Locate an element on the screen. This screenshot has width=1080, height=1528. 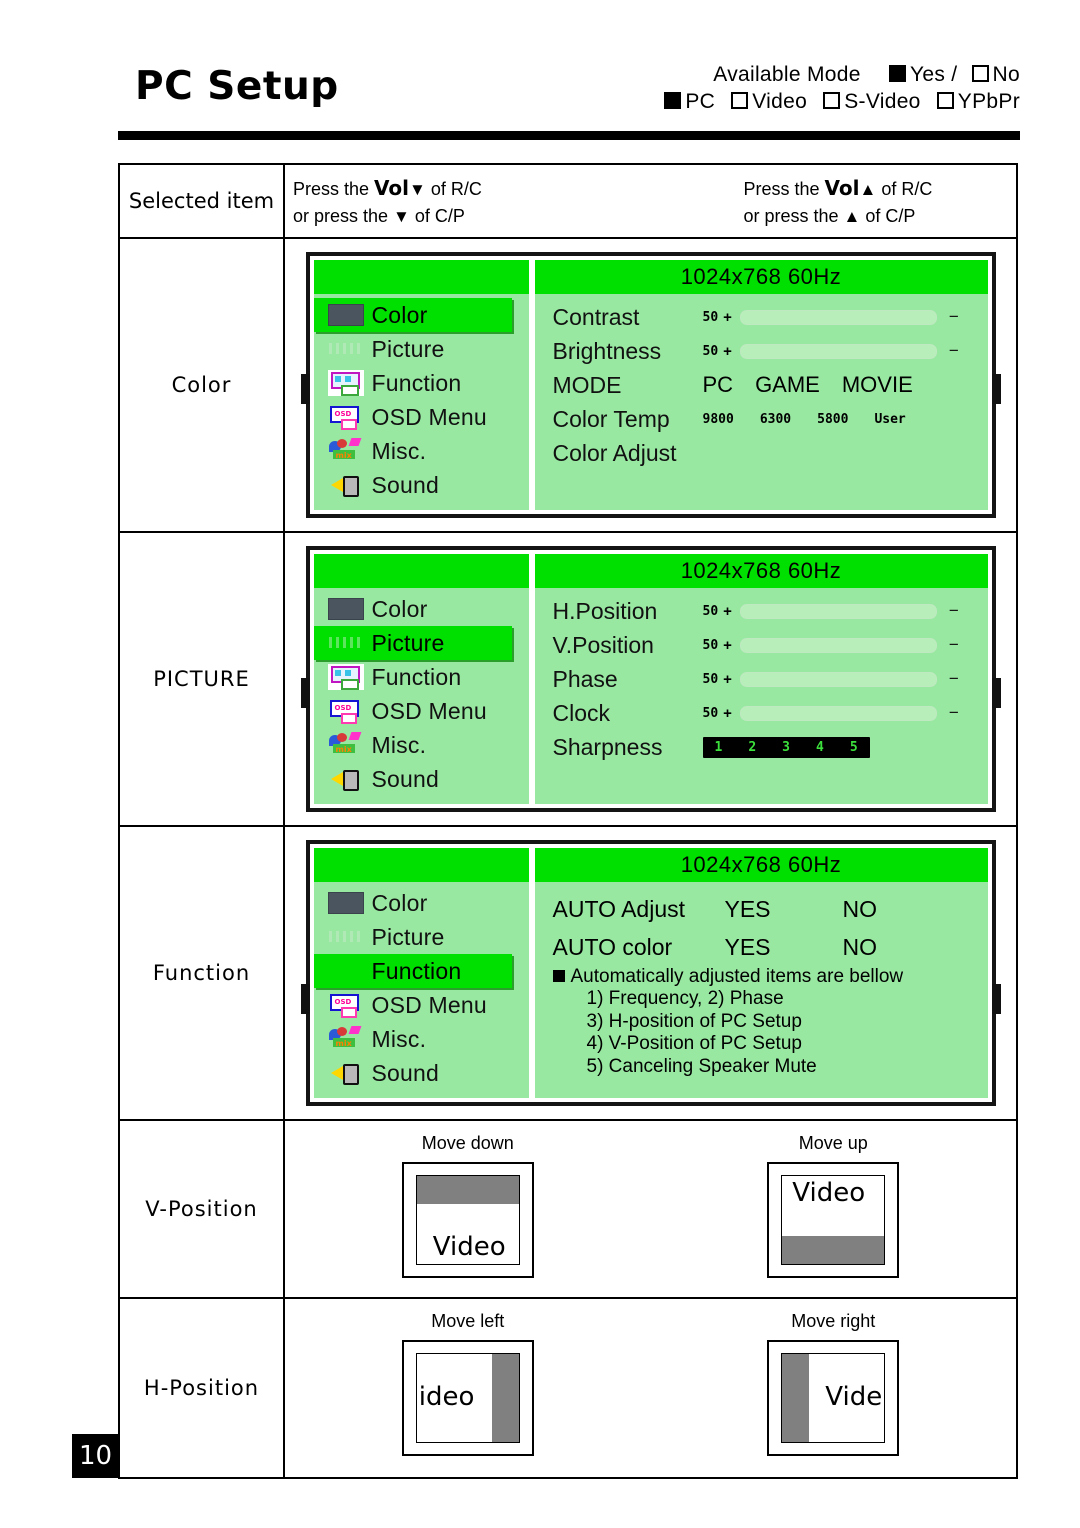
hposition-slider is located at coordinates (838, 611).